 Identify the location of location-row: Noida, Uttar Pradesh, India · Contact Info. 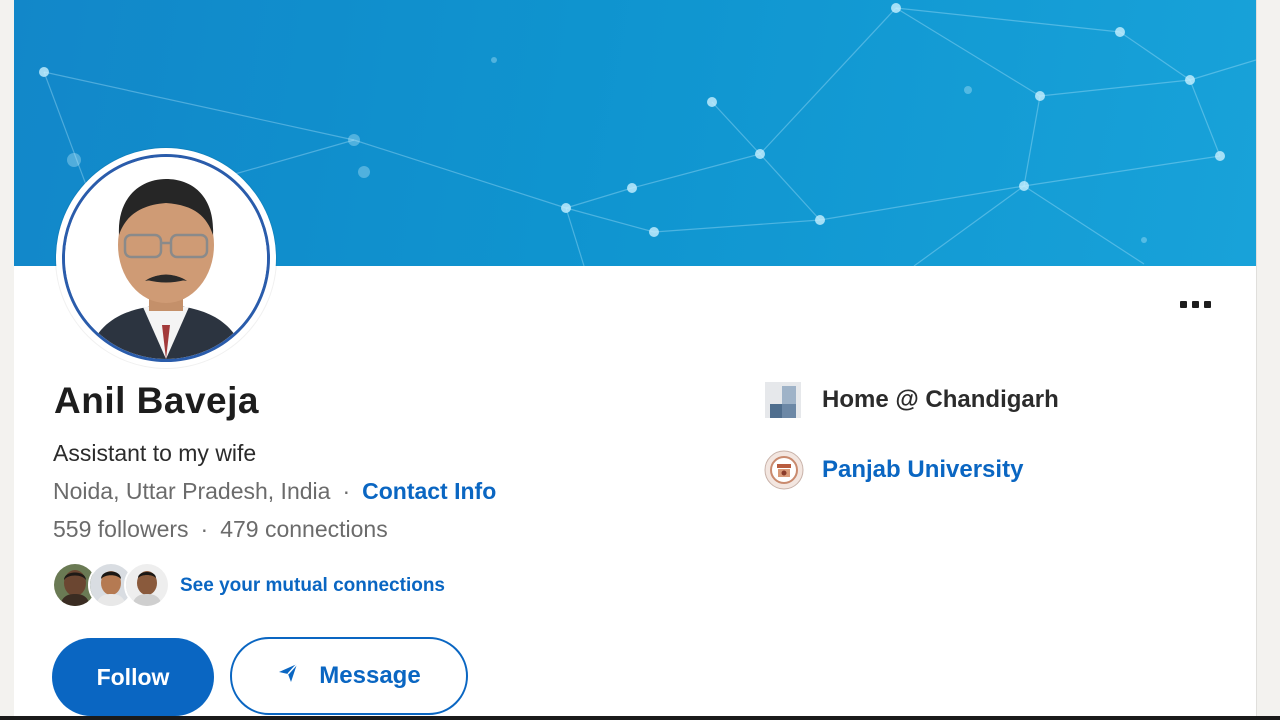
(274, 491).